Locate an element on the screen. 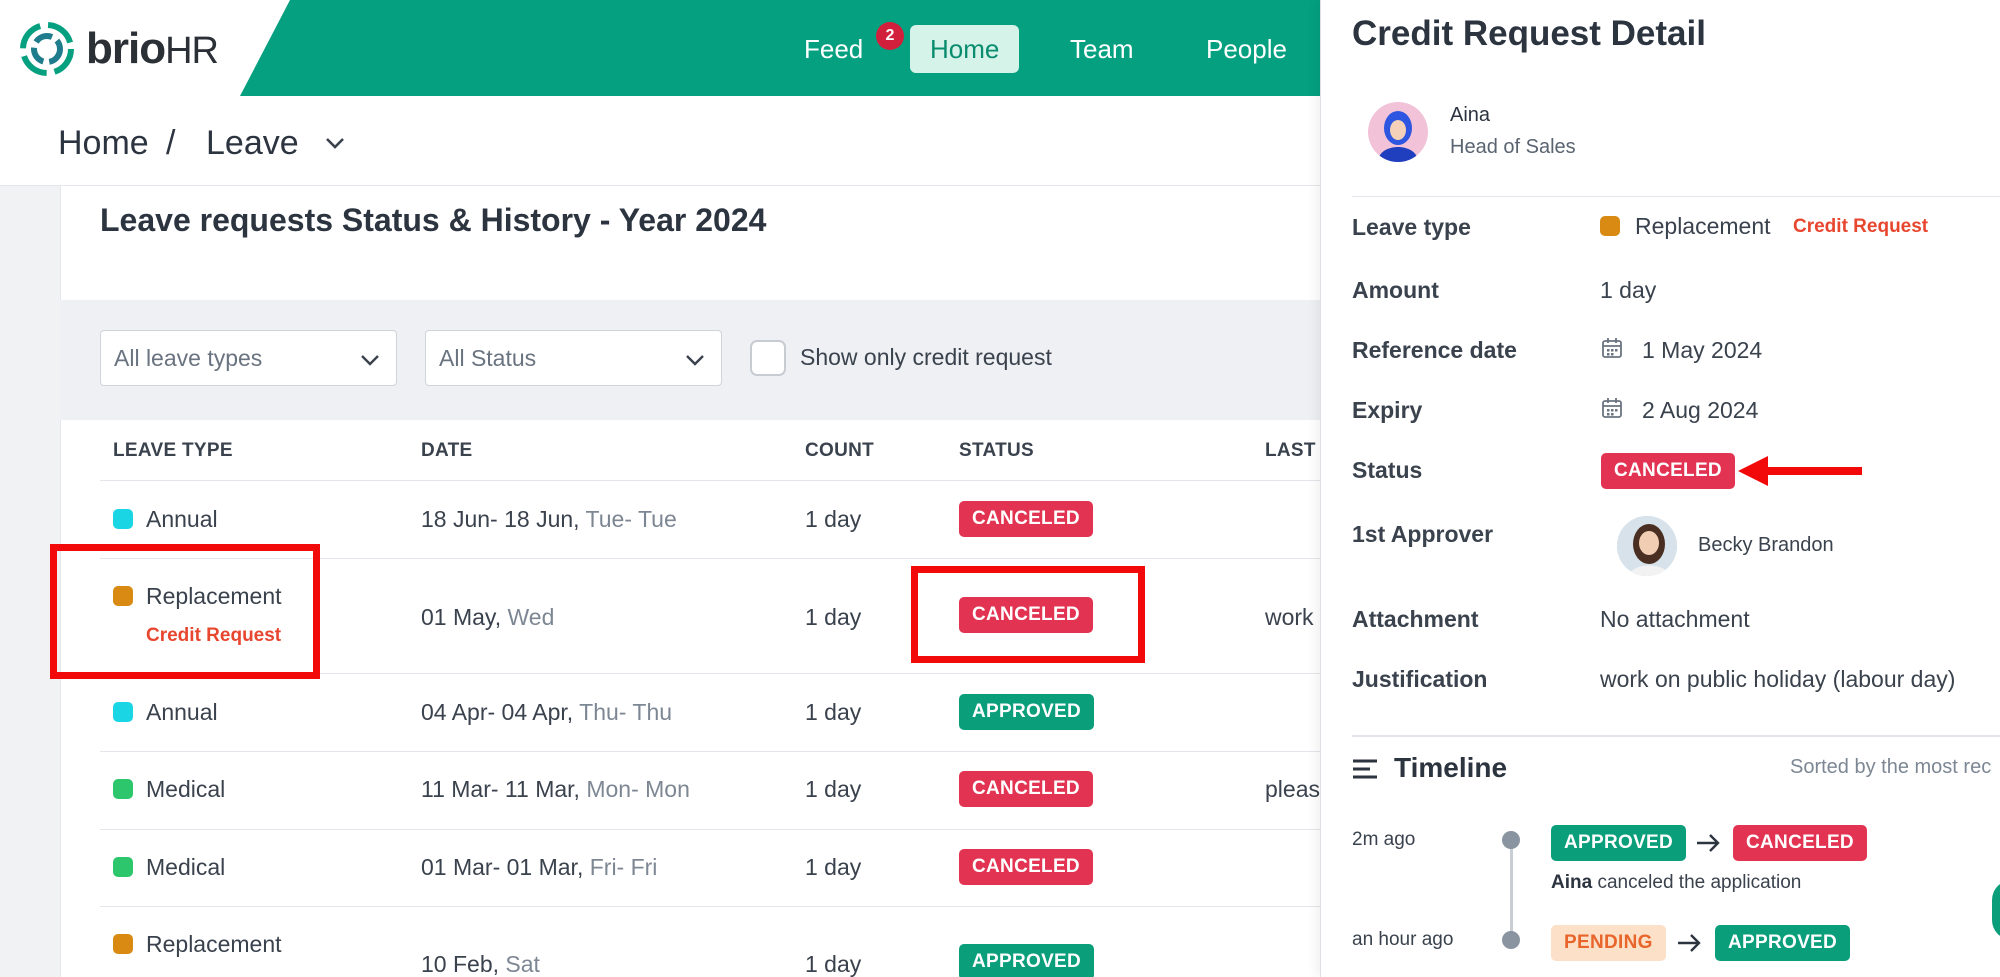  leave-days: Mon- Mon is located at coordinates (638, 789).